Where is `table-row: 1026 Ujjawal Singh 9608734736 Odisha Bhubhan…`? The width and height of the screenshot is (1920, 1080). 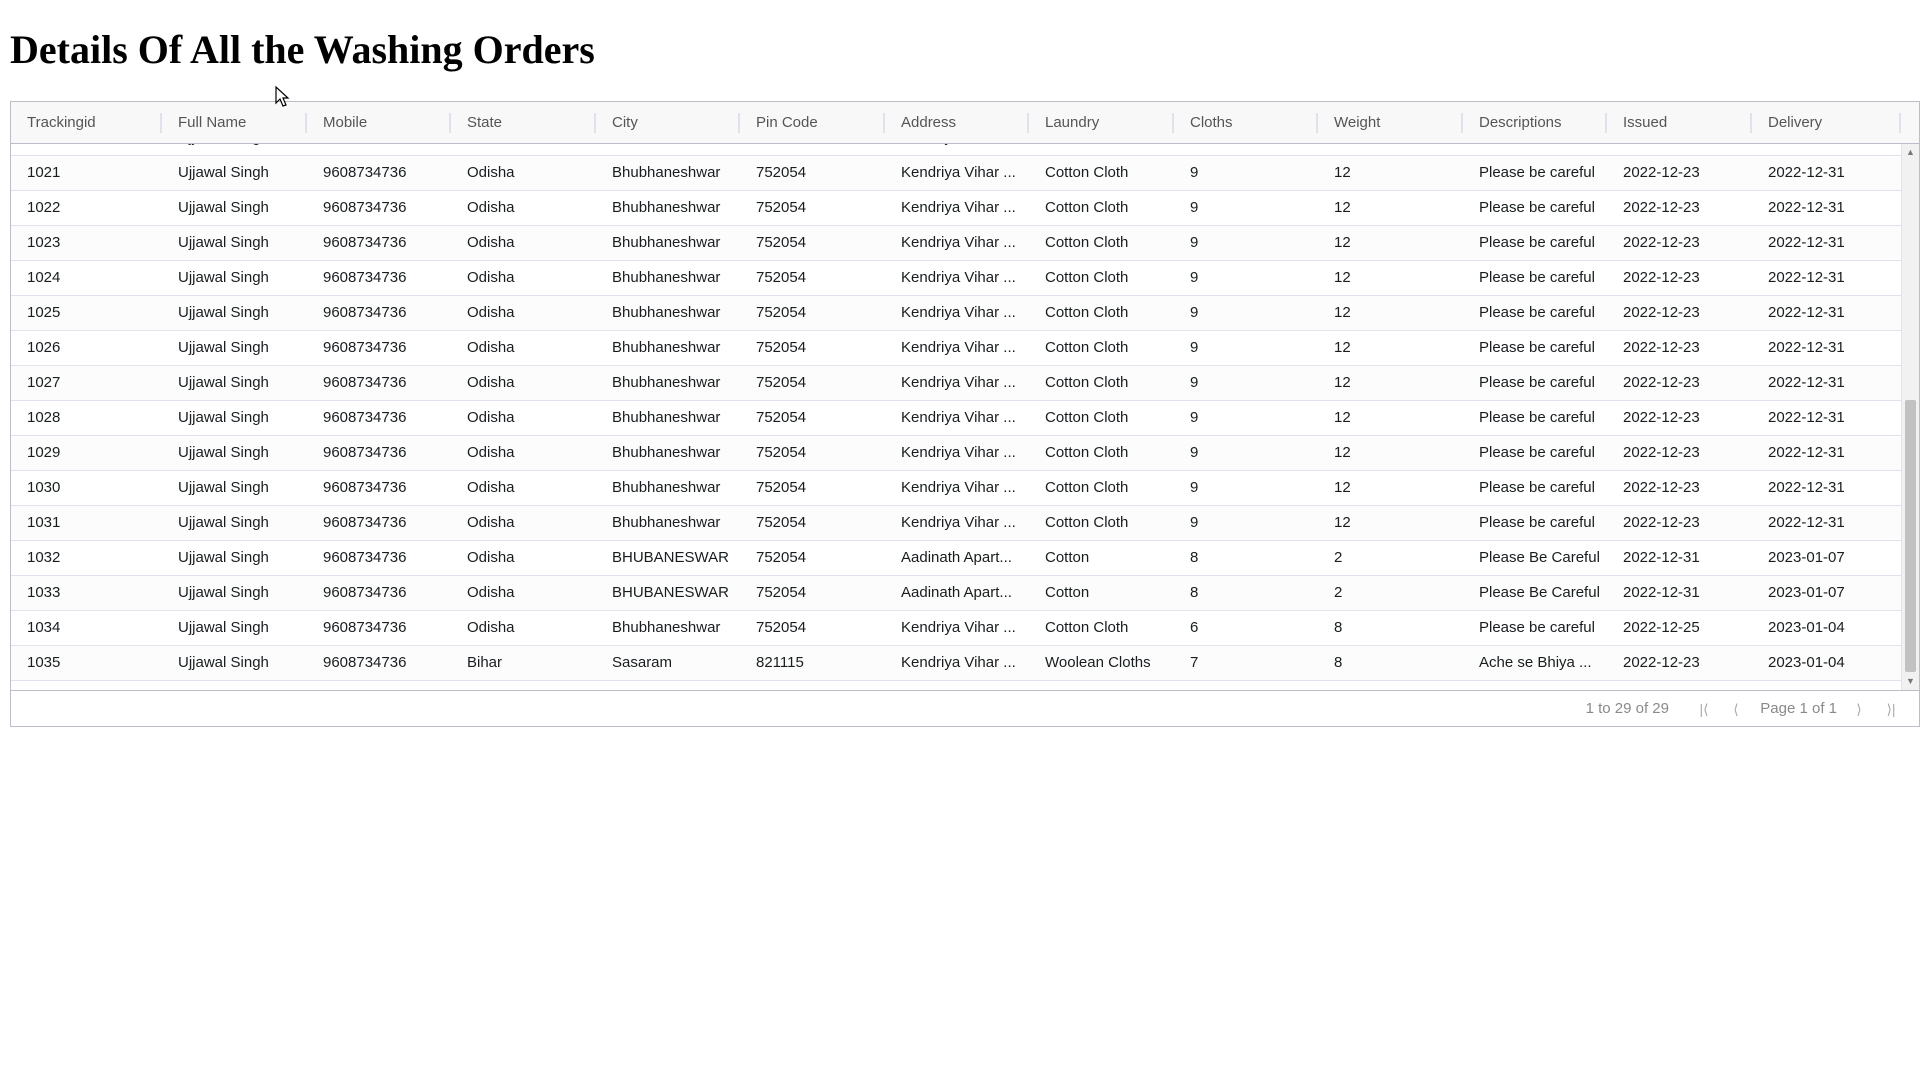 table-row: 1026 Ujjawal Singh 9608734736 Odisha Bhubhan… is located at coordinates (956, 348).